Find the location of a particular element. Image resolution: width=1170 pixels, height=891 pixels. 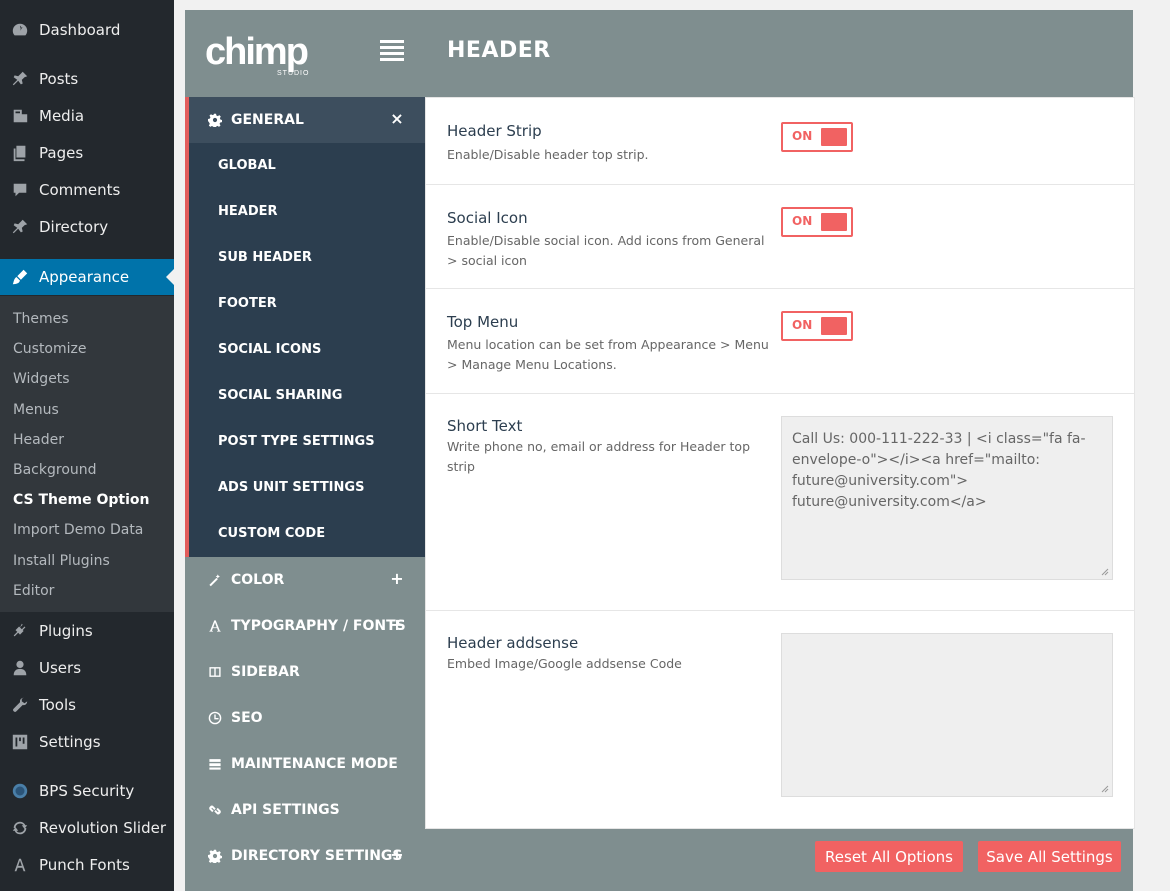

nav-group-typography: TYPOGRAPHY / FONTS + is located at coordinates (305, 626).